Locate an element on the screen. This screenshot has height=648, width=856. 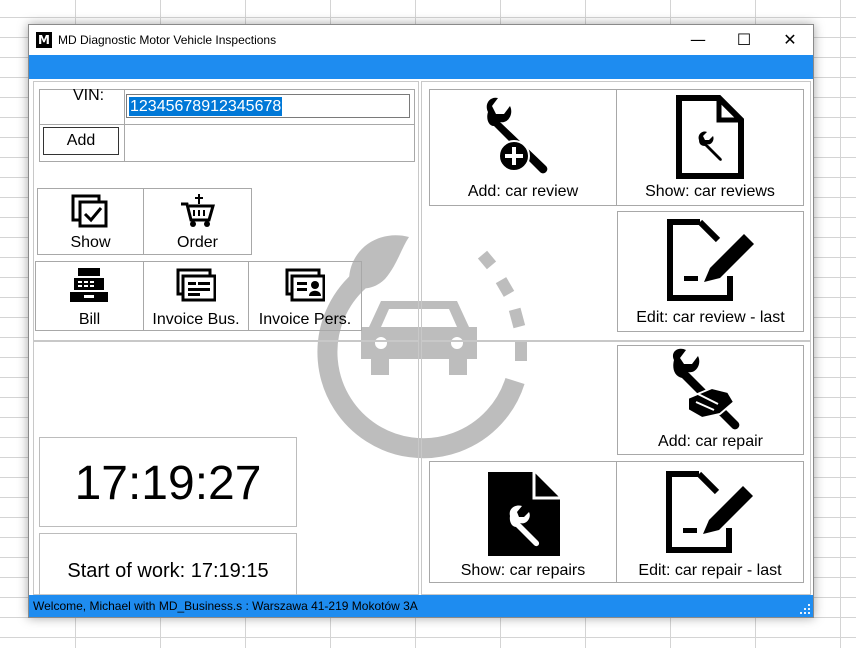
bill-button: Bill is located at coordinates (89, 296).